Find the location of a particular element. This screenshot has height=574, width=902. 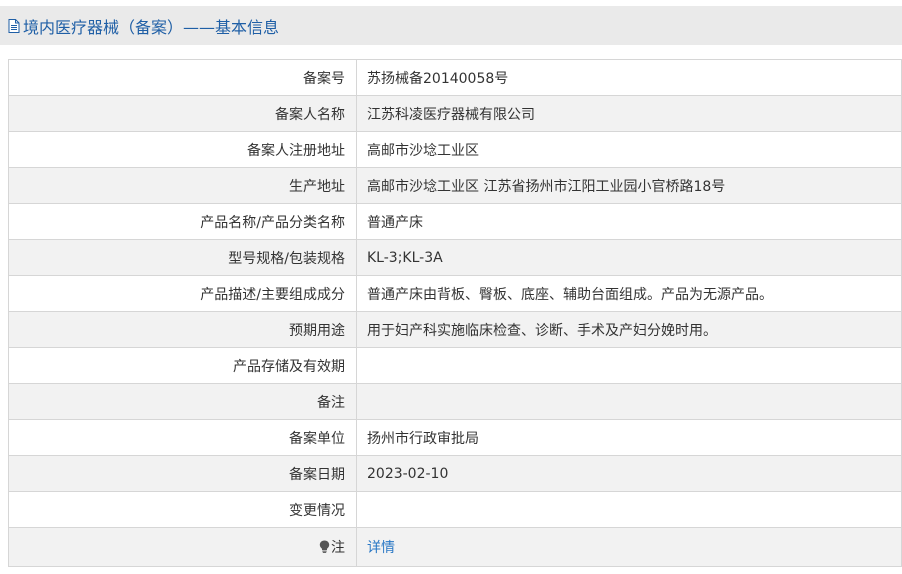

field-value: 2023-02-10 is located at coordinates (629, 473).